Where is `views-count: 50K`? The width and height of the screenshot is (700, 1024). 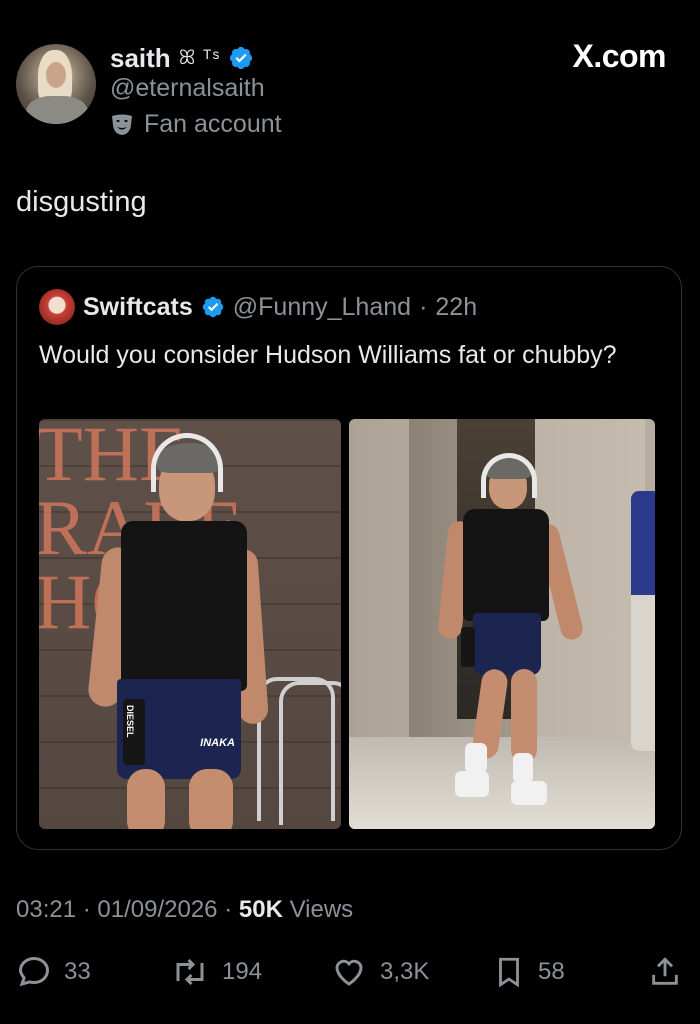 views-count: 50K is located at coordinates (260, 909).